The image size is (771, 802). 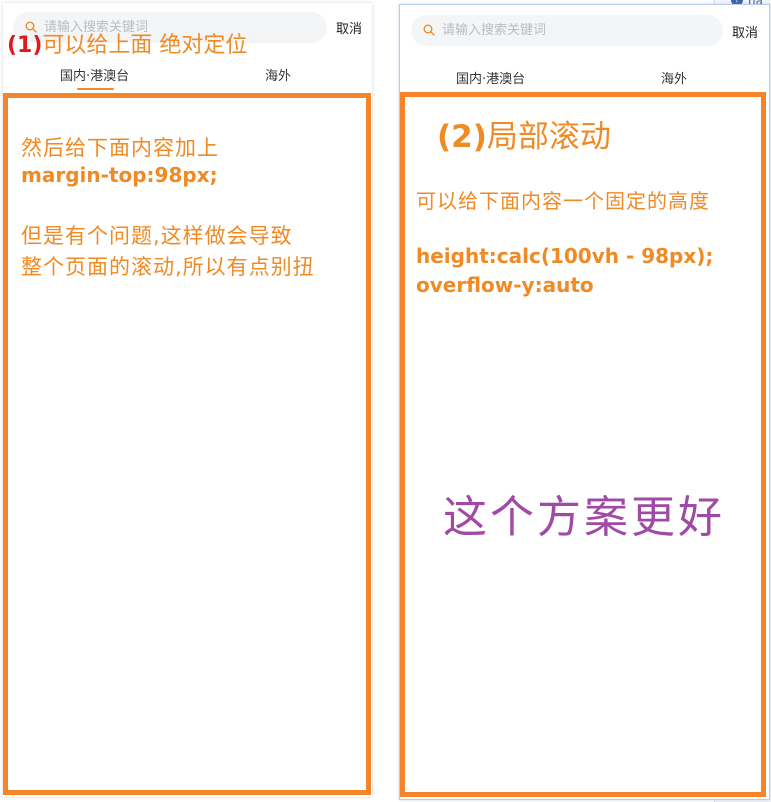 What do you see at coordinates (157, 236) in the screenshot?
I see `note-line-3: 但是有个问题,这样做会导致` at bounding box center [157, 236].